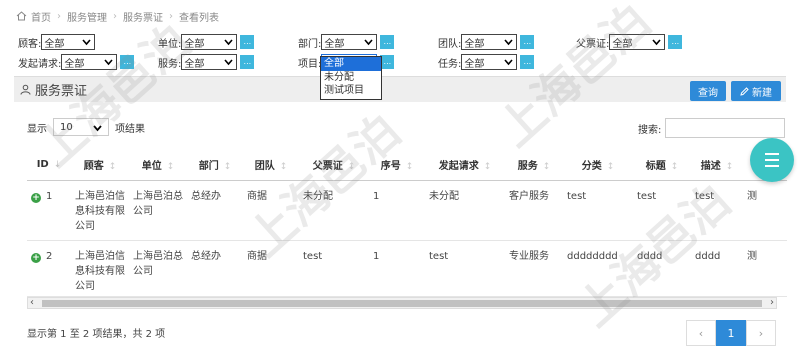  Describe the element at coordinates (534, 268) in the screenshot. I see `cell-service: 专业服务` at that location.